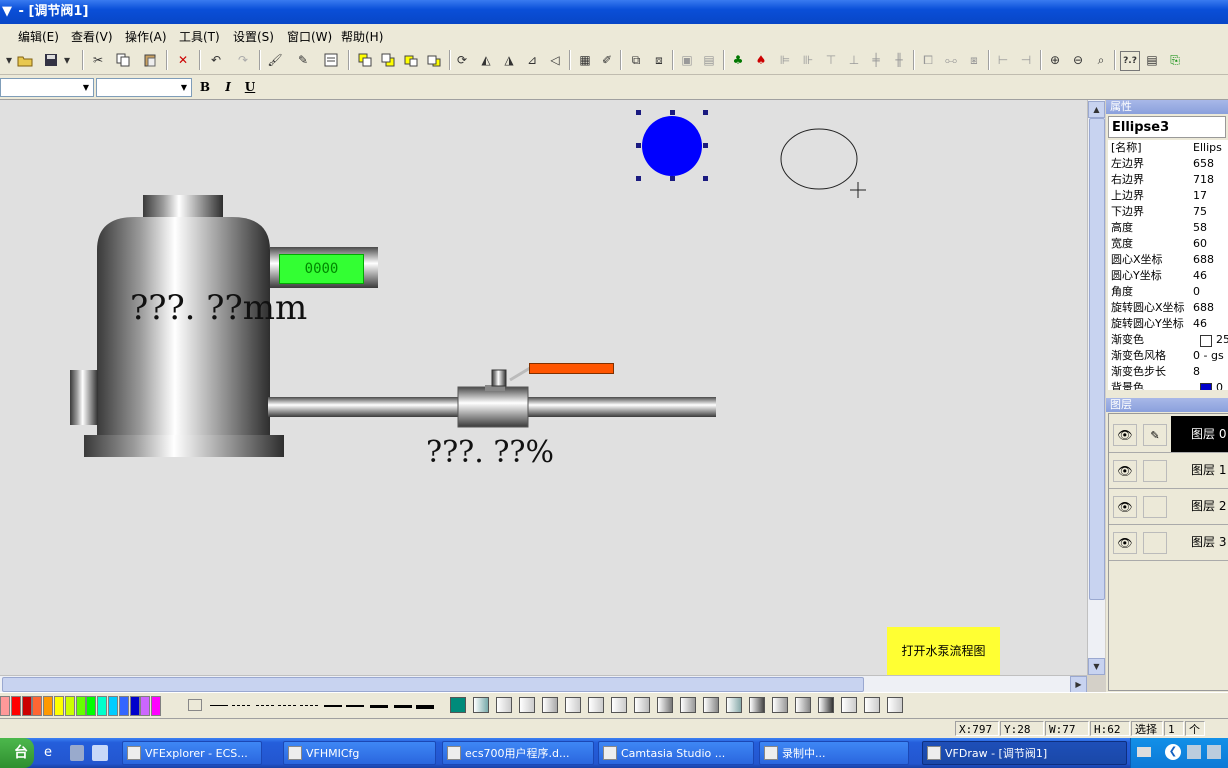  What do you see at coordinates (98, 60) in the screenshot?
I see `cut-icon: ✂` at bounding box center [98, 60].